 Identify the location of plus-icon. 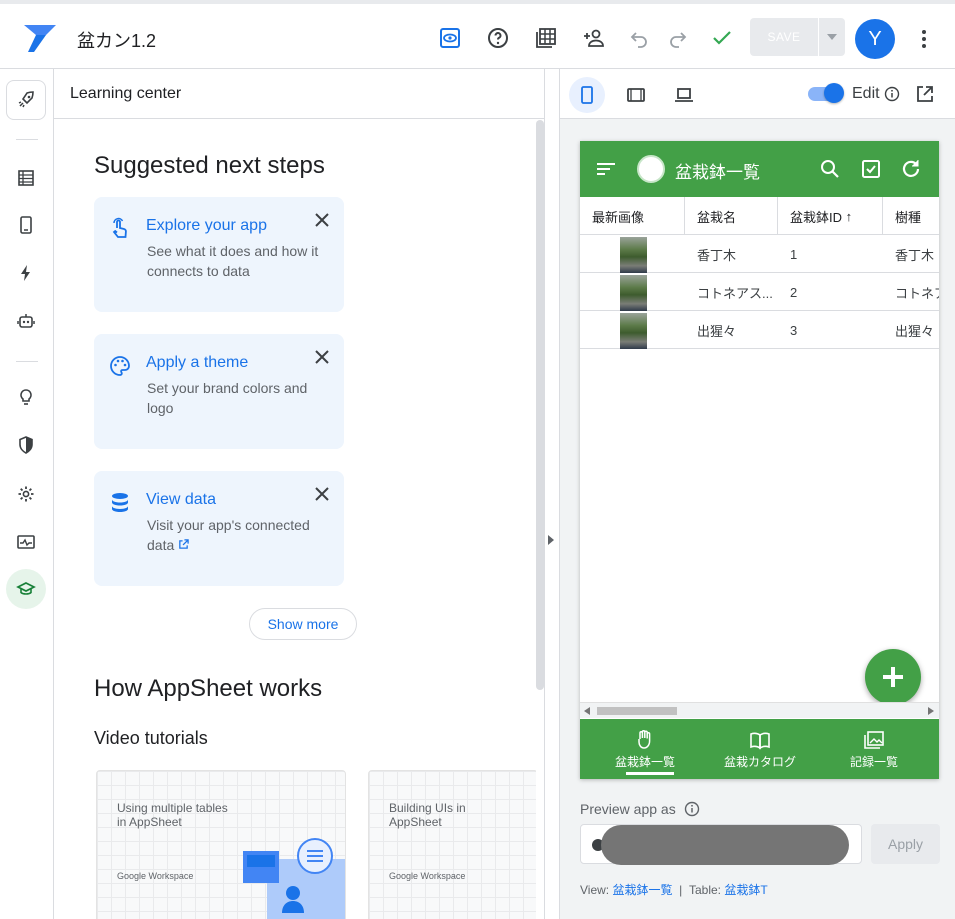
(893, 677).